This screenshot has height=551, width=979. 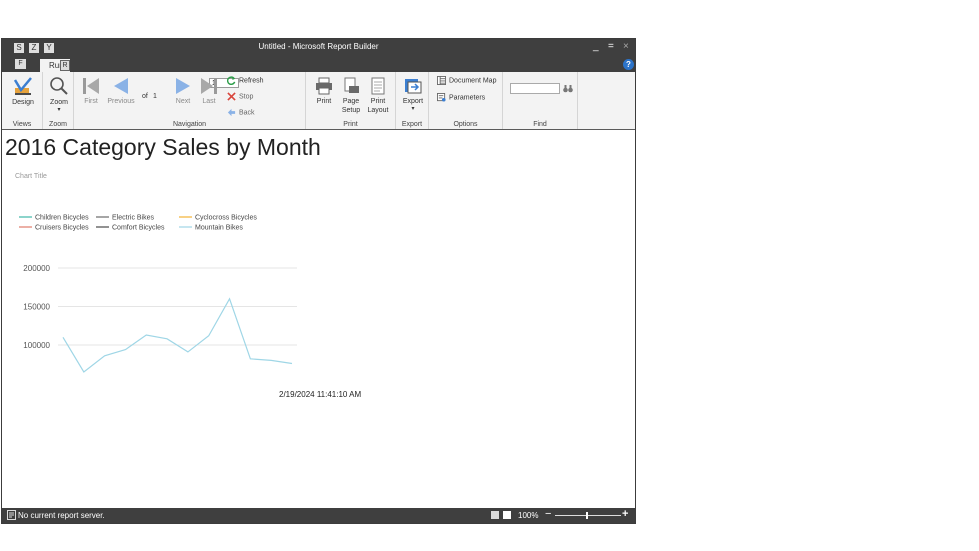 I want to click on parameters-label: Parameters, so click(x=467, y=98).